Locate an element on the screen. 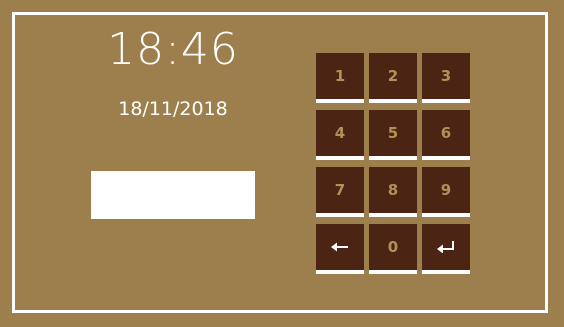  enter-return-icon is located at coordinates (446, 247).